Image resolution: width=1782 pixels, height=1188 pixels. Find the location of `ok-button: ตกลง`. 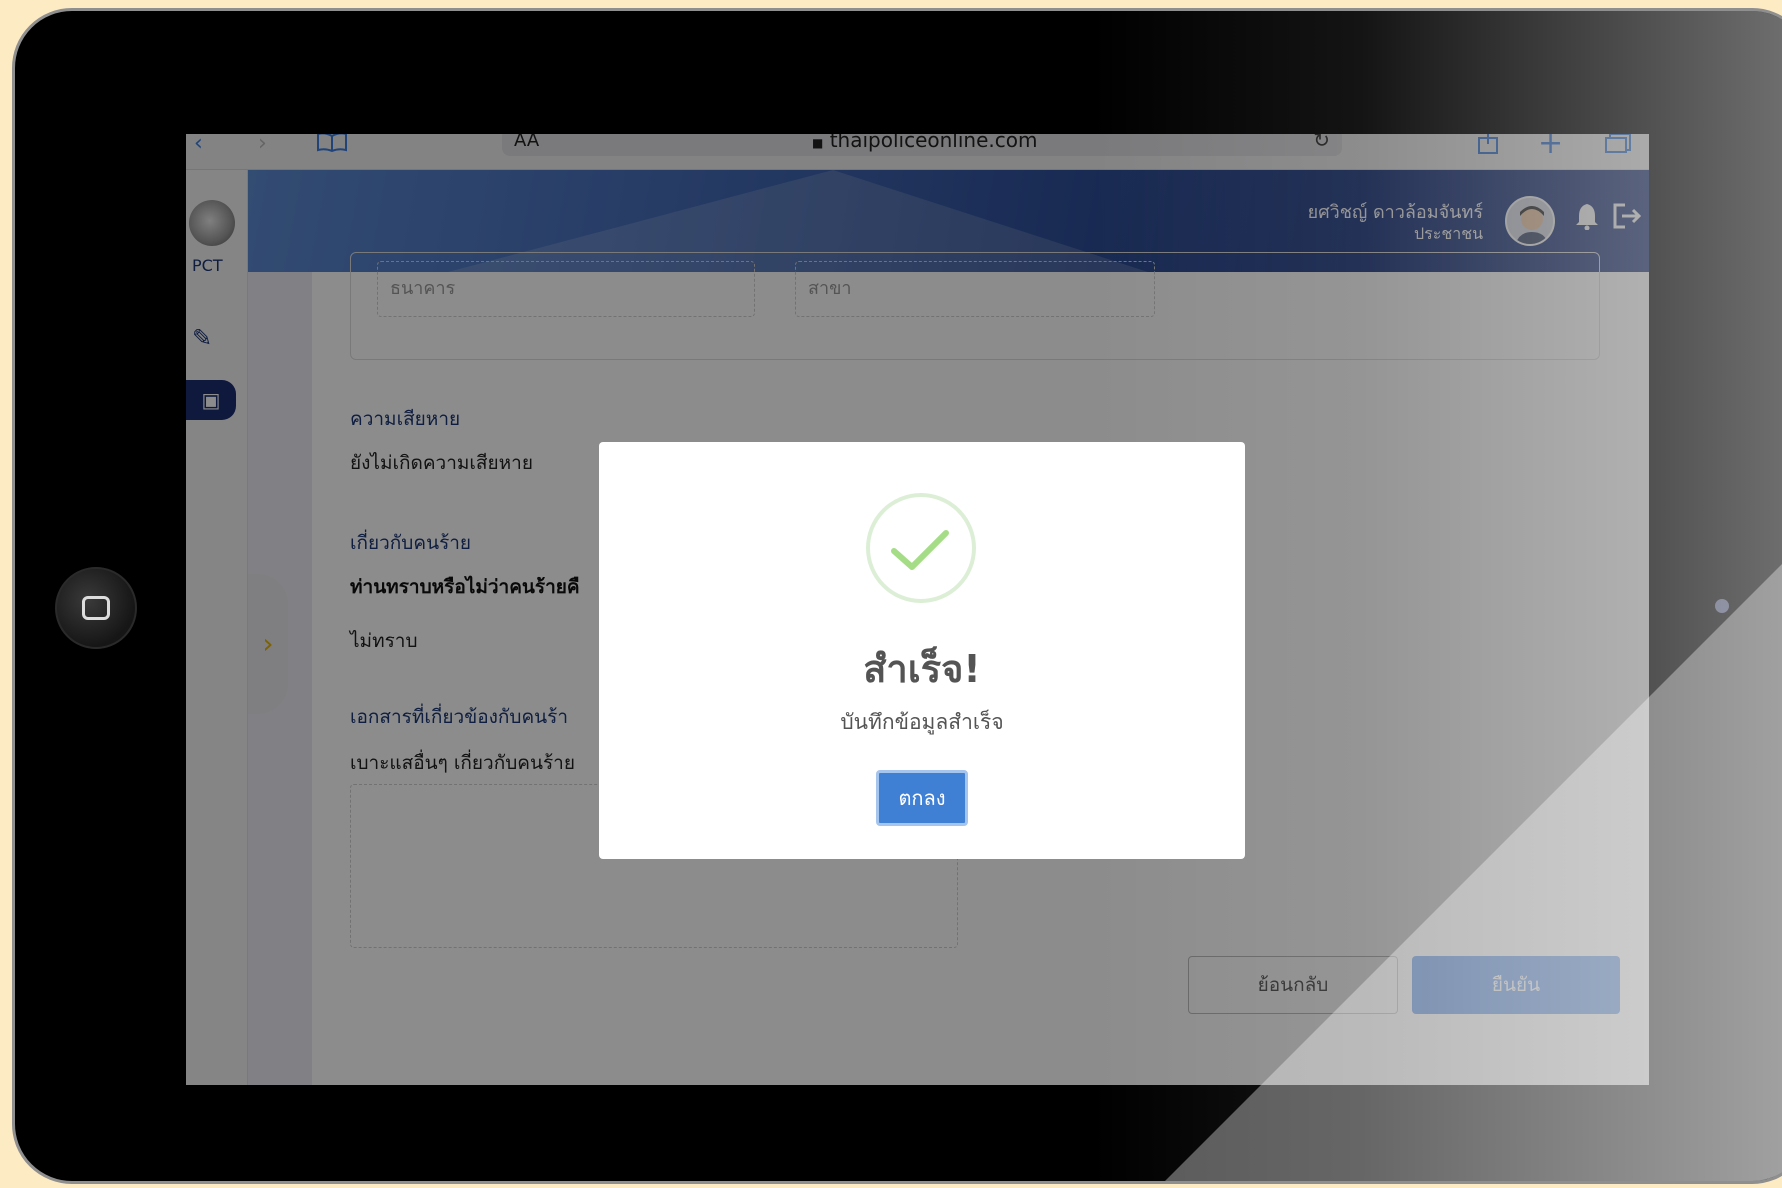

ok-button: ตกลง is located at coordinates (922, 798).